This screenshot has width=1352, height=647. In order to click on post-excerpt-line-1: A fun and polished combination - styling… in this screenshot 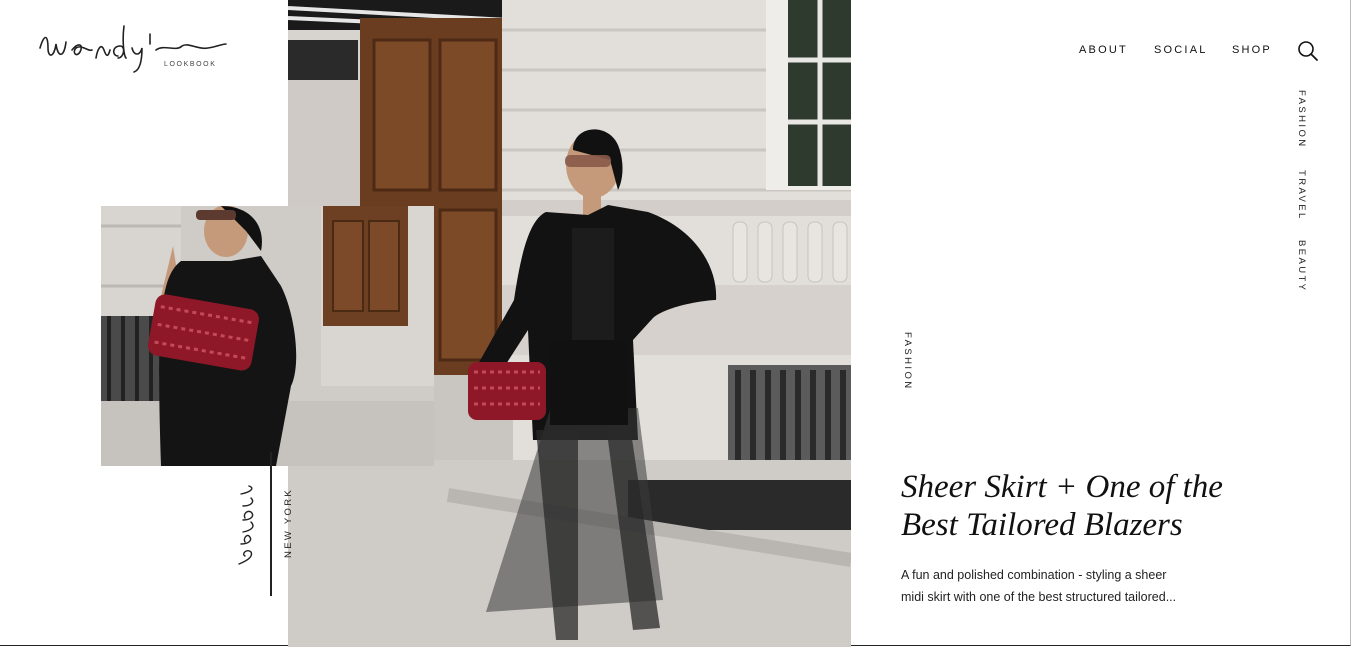, I will do `click(1034, 575)`.